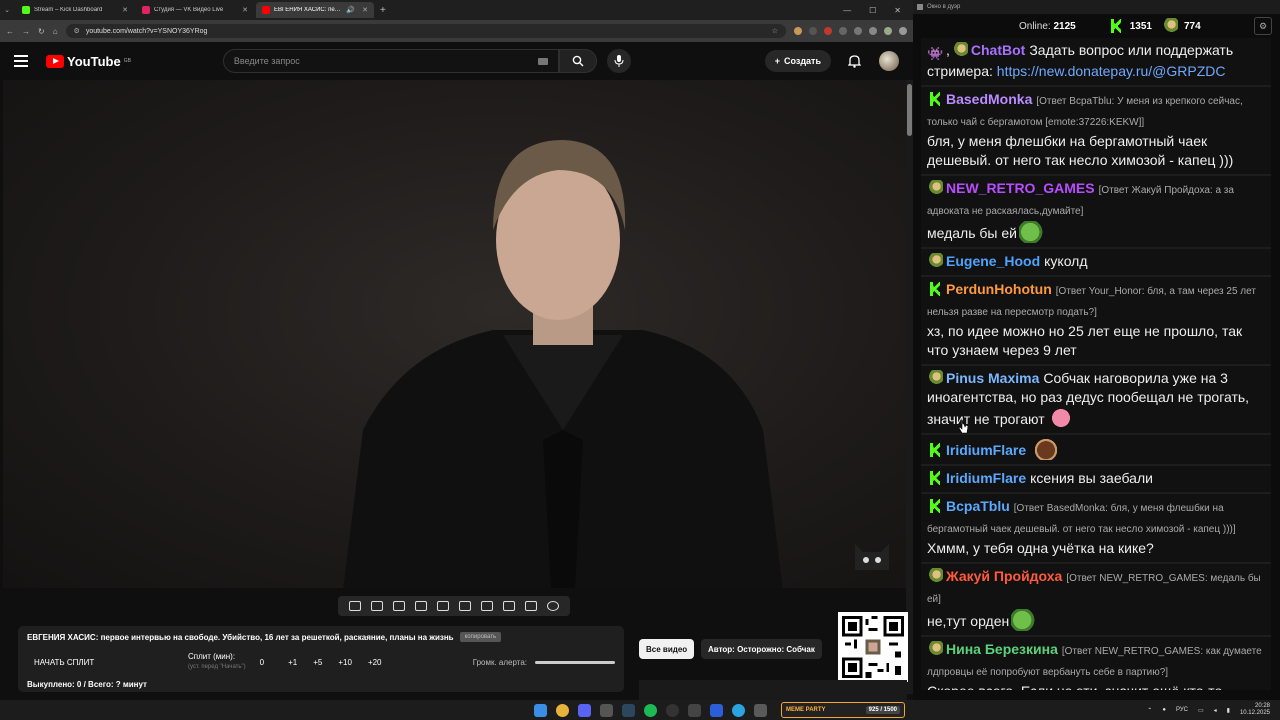 The image size is (1280, 720). Describe the element at coordinates (618, 61) in the screenshot. I see `voice-search-button` at that location.